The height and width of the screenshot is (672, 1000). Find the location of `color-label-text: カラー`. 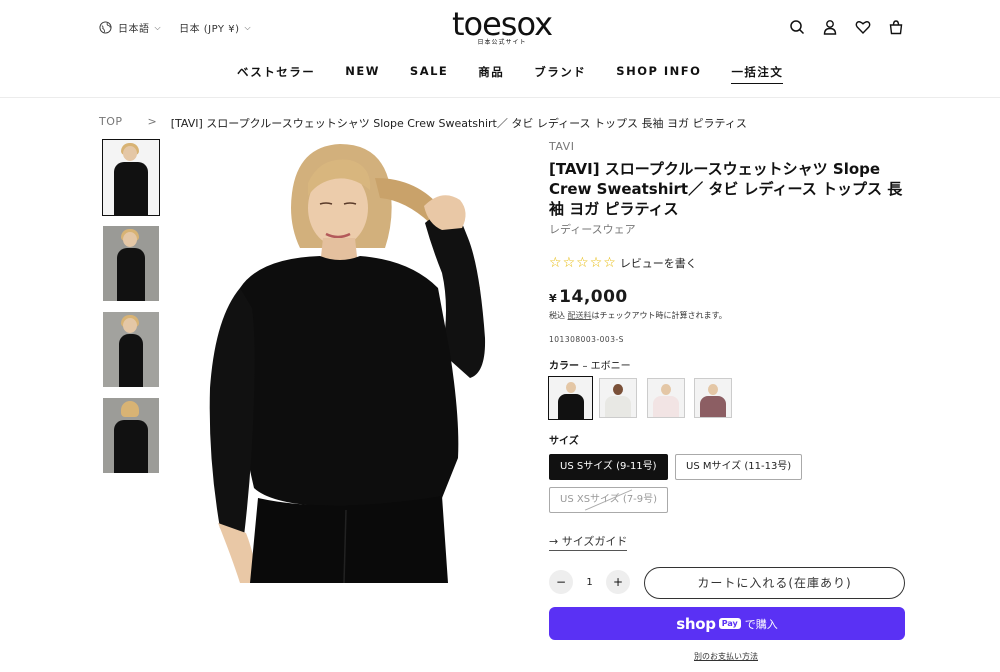

color-label-text: カラー is located at coordinates (564, 366).